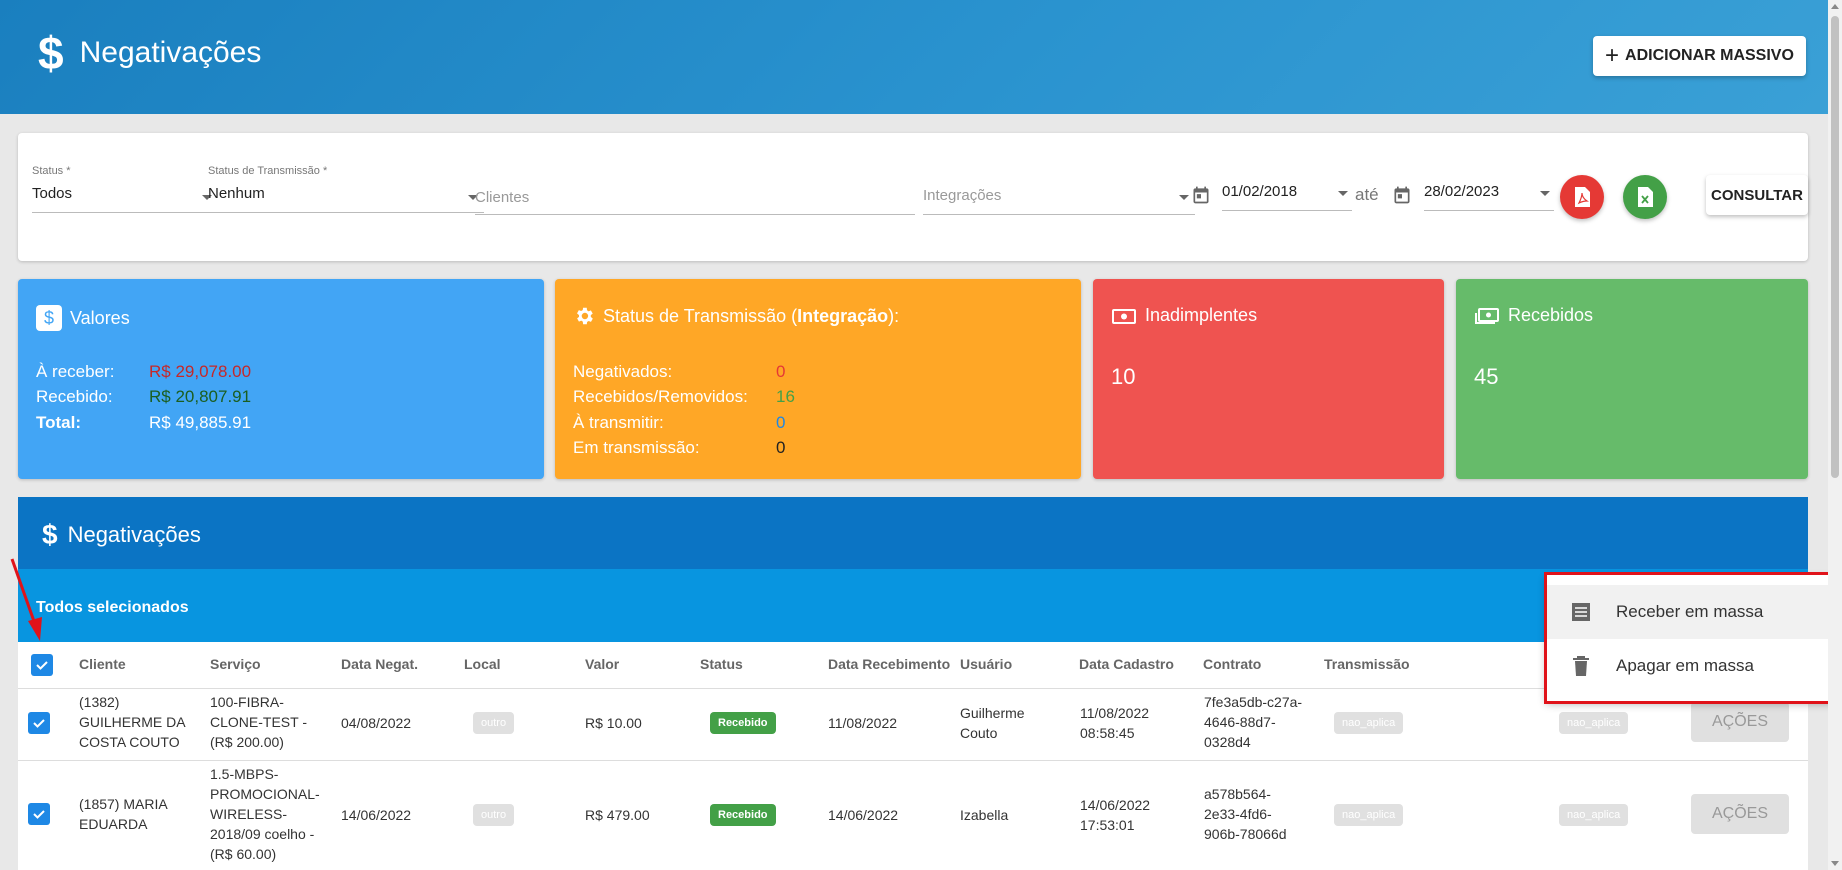 This screenshot has height=870, width=1842. Describe the element at coordinates (143, 423) in the screenshot. I see `valores-row: Total: R$ 49,885.91` at that location.